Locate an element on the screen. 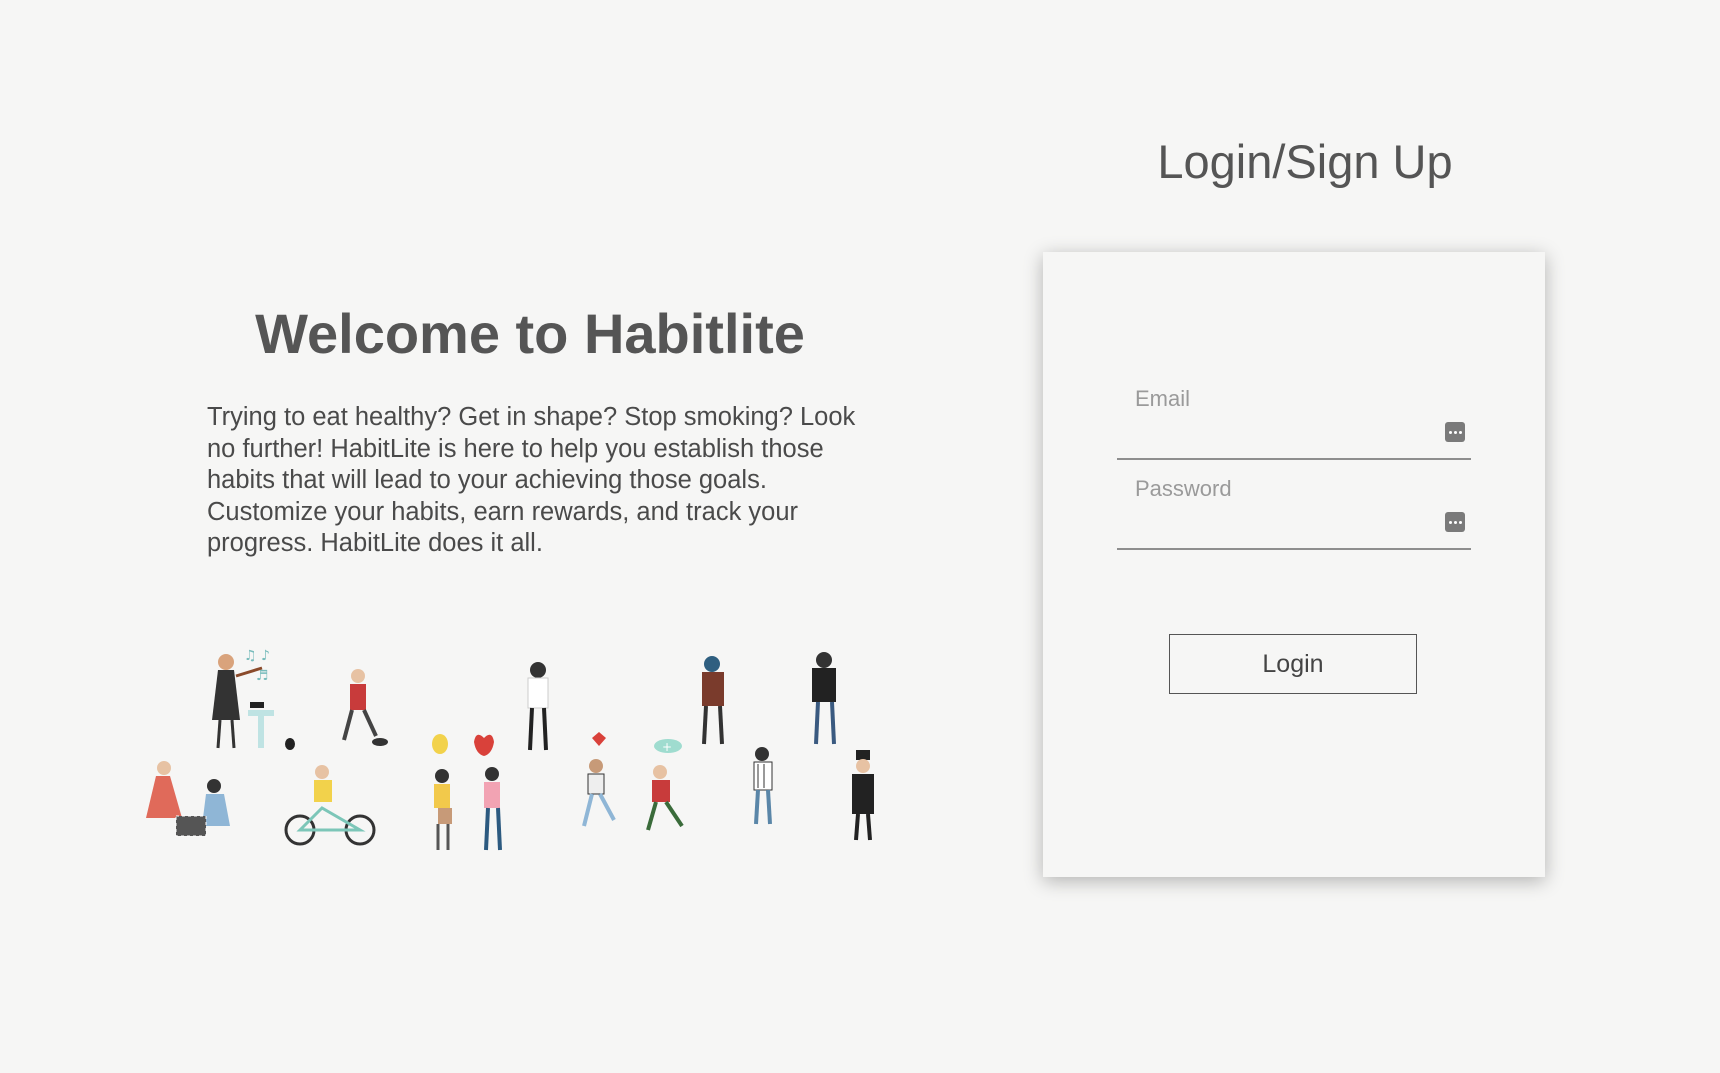 The image size is (1720, 1073). chef-figure is located at coordinates (538, 706).